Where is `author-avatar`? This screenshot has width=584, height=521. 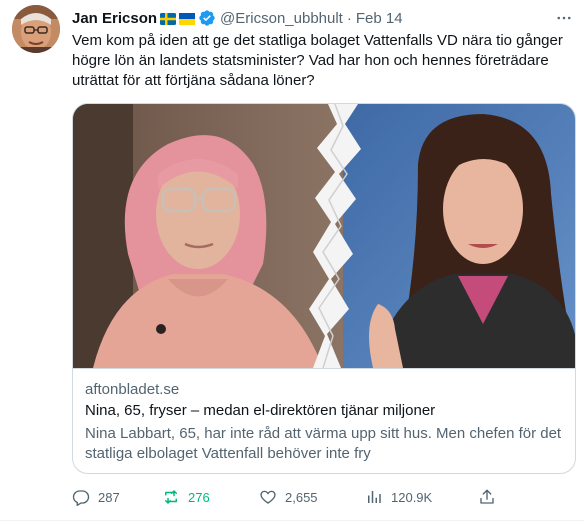
author-avatar is located at coordinates (36, 29).